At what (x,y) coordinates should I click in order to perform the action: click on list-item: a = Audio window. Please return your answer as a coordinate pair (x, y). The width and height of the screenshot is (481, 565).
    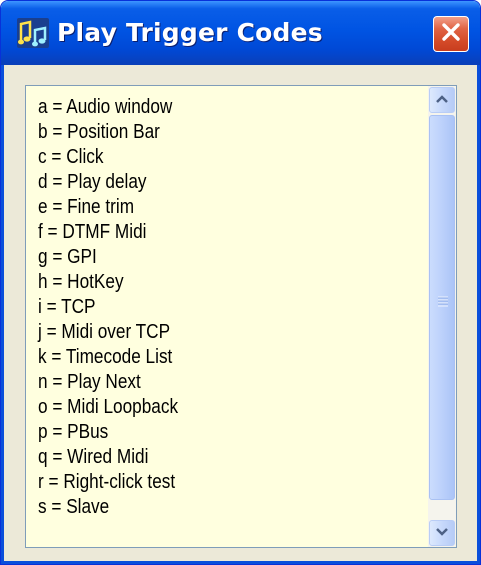
    Looking at the image, I should click on (105, 107).